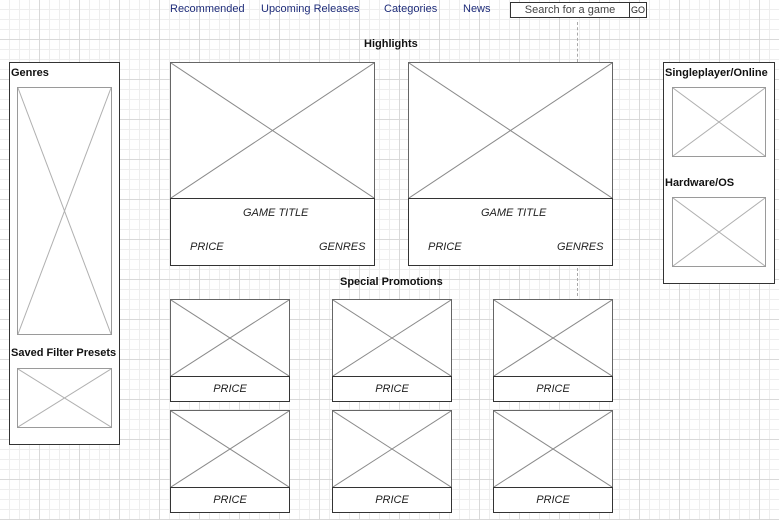 The image size is (779, 520). I want to click on nav-recommended-link: Recommended, so click(207, 9).